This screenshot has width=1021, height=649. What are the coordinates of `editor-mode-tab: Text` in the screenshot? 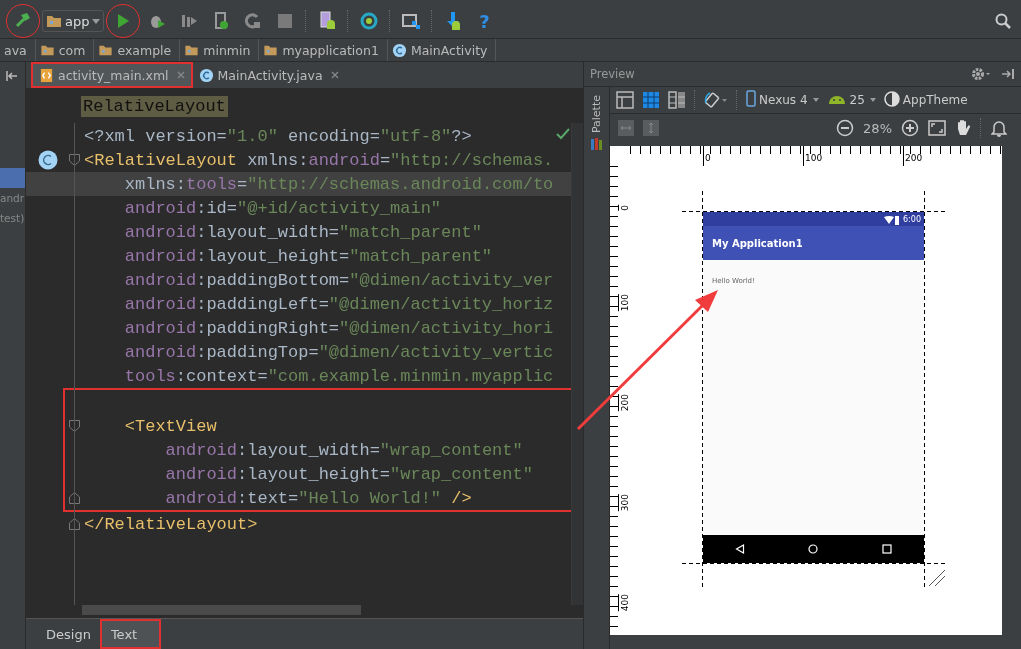 It's located at (130, 634).